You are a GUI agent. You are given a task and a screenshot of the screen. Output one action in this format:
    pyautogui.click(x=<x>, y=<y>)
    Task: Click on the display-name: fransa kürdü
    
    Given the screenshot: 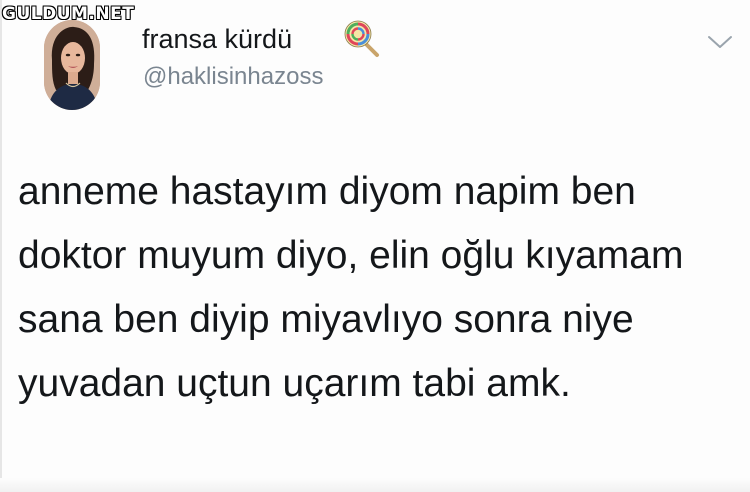 What is the action you would take?
    pyautogui.click(x=217, y=39)
    